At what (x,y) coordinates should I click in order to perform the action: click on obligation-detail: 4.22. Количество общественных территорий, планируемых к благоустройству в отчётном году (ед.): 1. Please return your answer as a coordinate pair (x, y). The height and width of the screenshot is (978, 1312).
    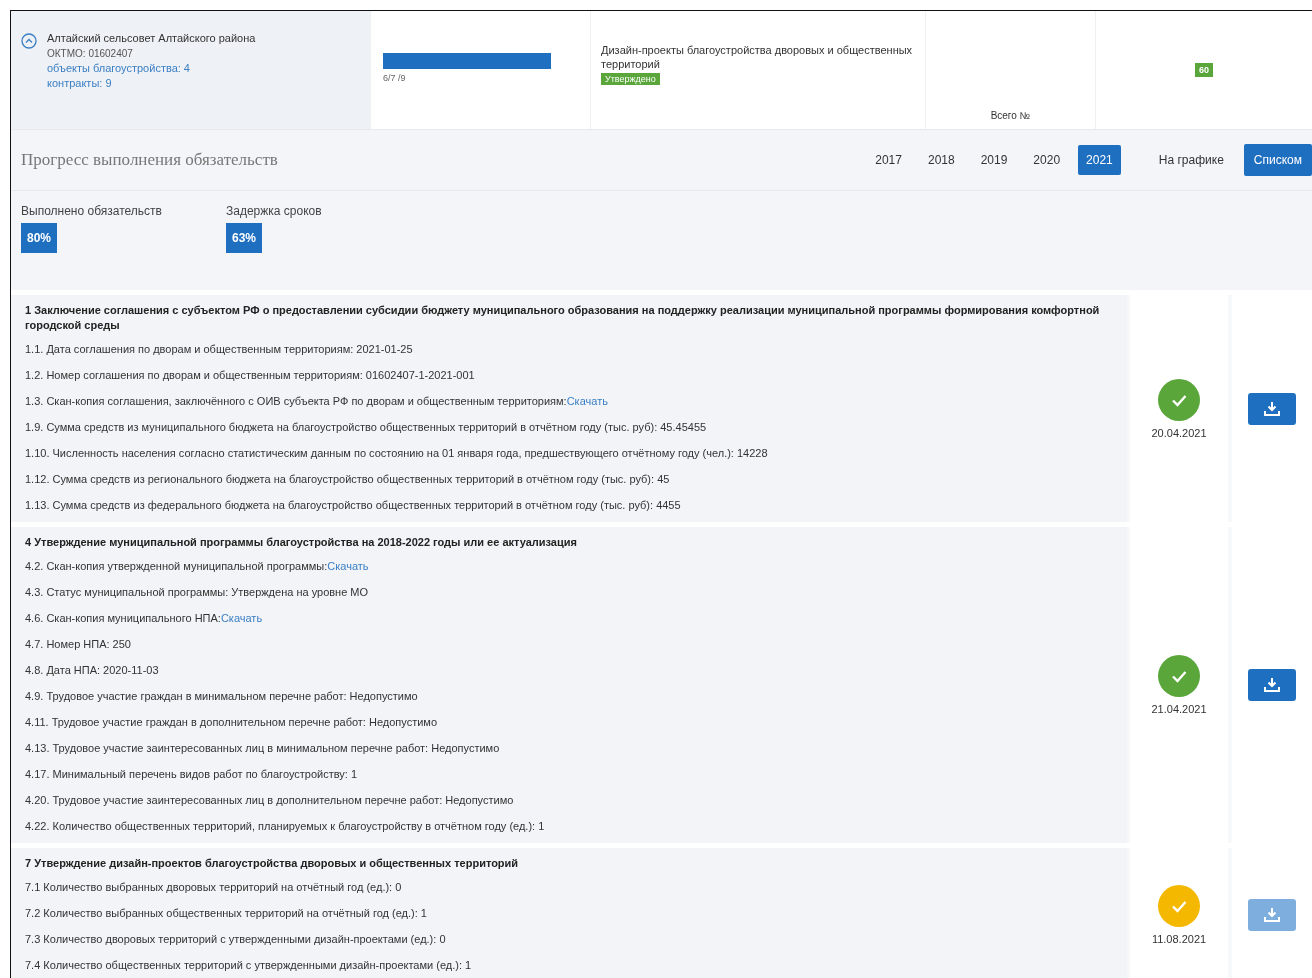
    Looking at the image, I should click on (285, 826).